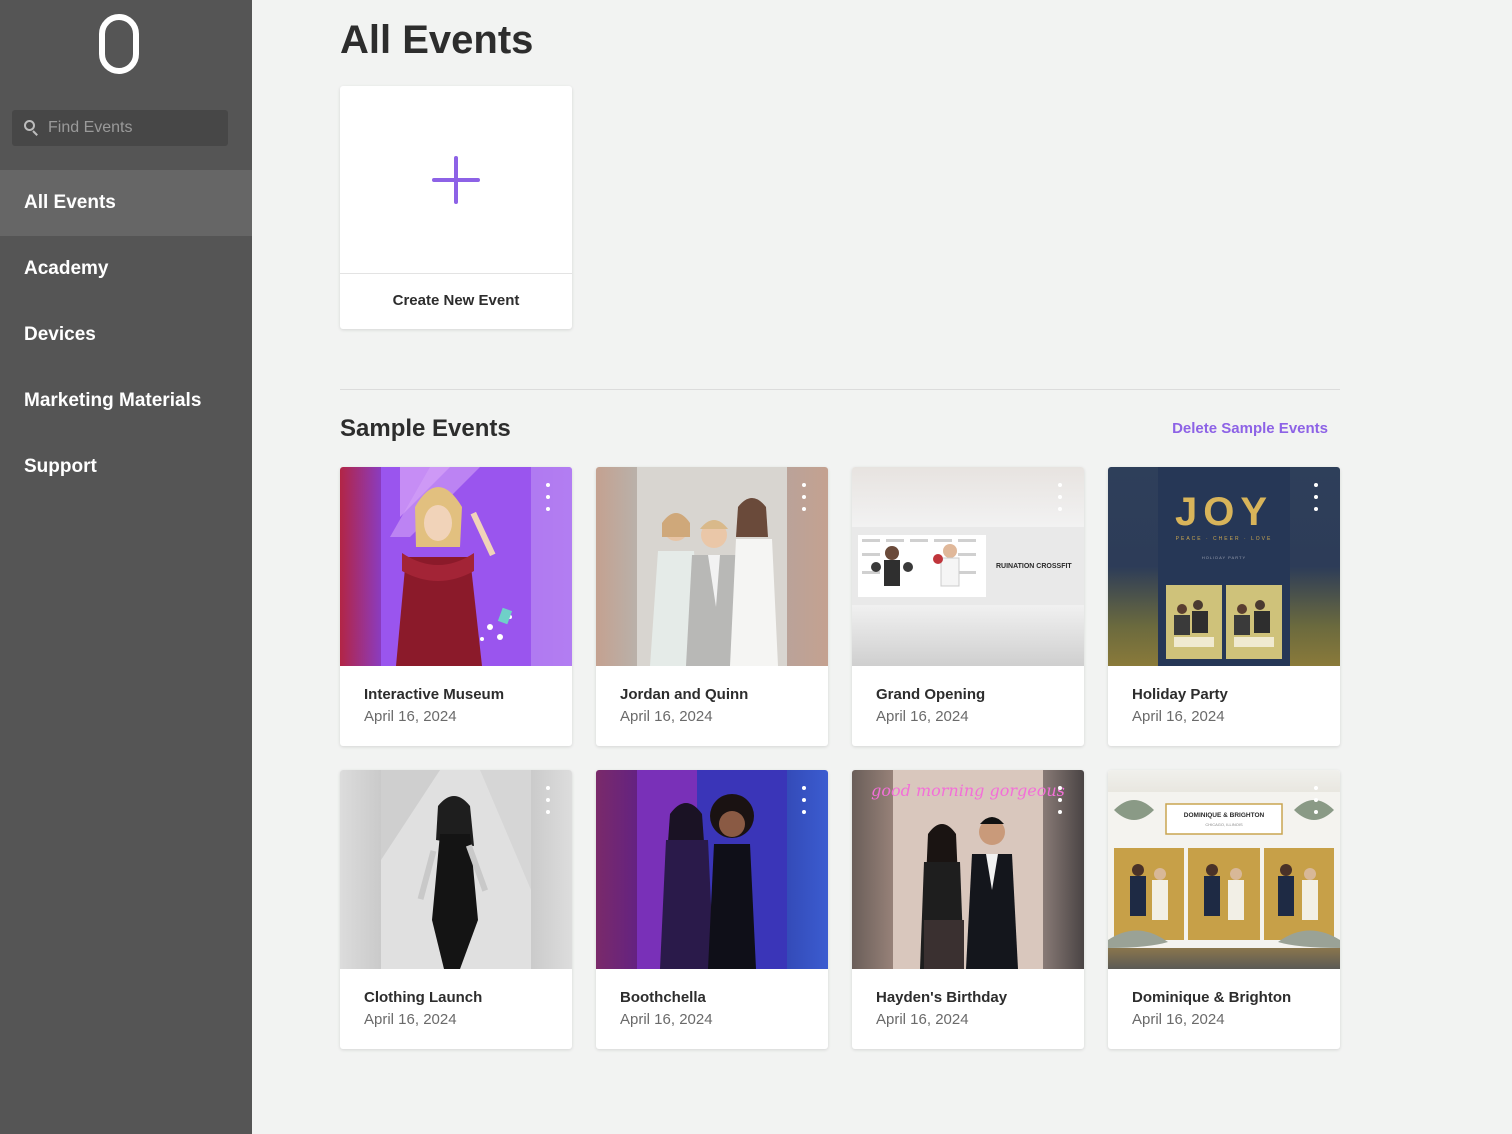 The height and width of the screenshot is (1134, 1512). Describe the element at coordinates (32, 128) in the screenshot. I see `search-icon` at that location.